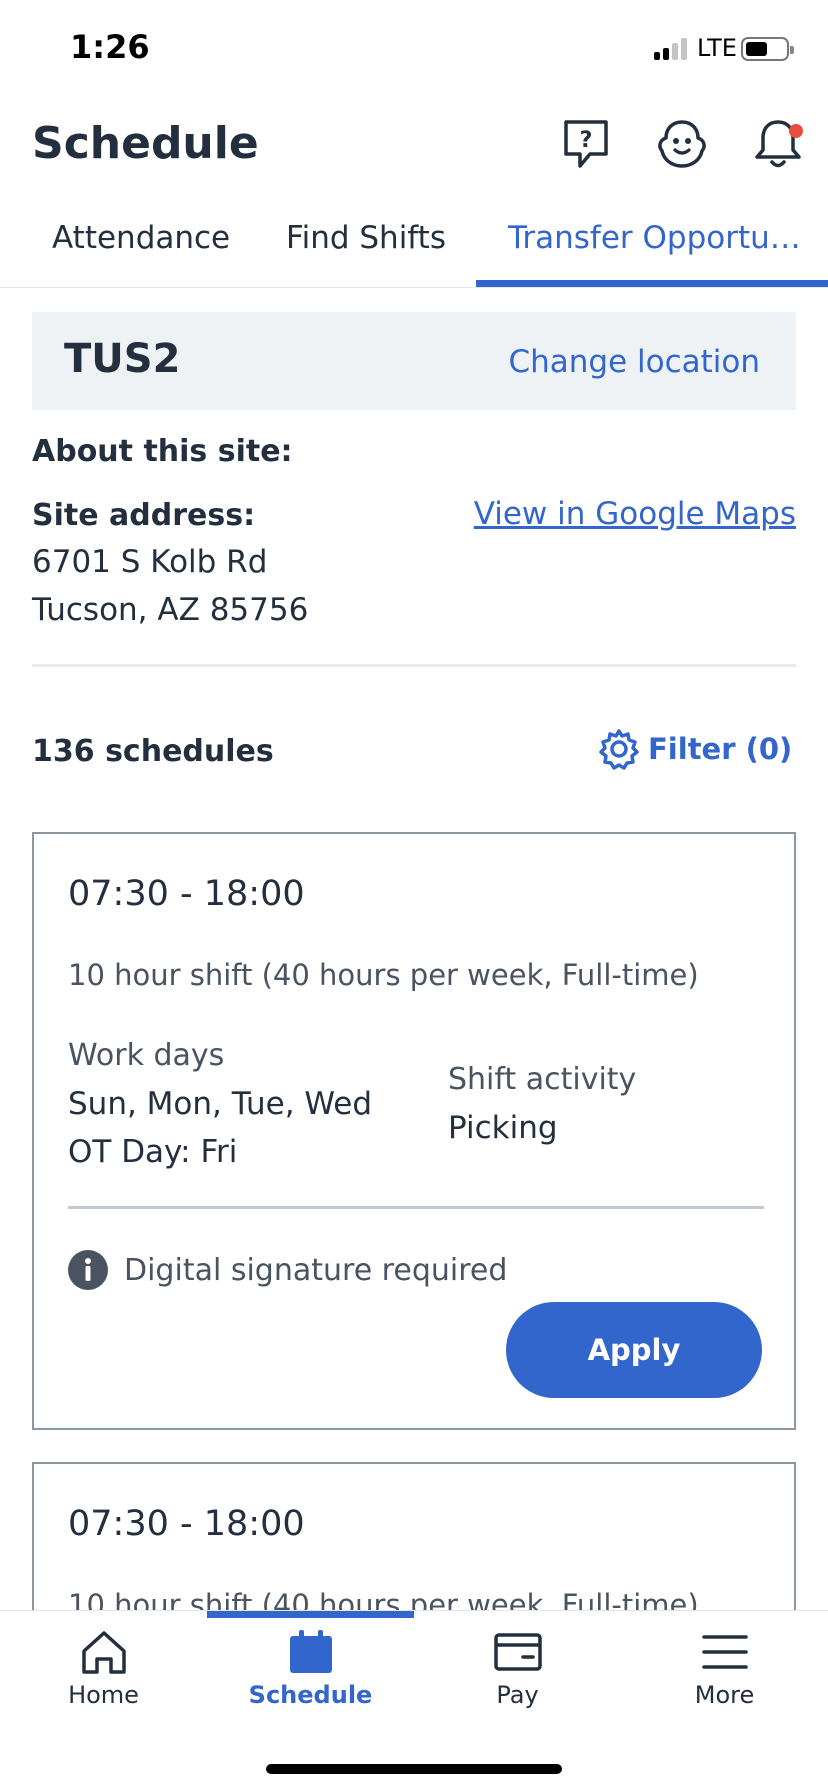  What do you see at coordinates (103, 1652) in the screenshot?
I see `home-icon` at bounding box center [103, 1652].